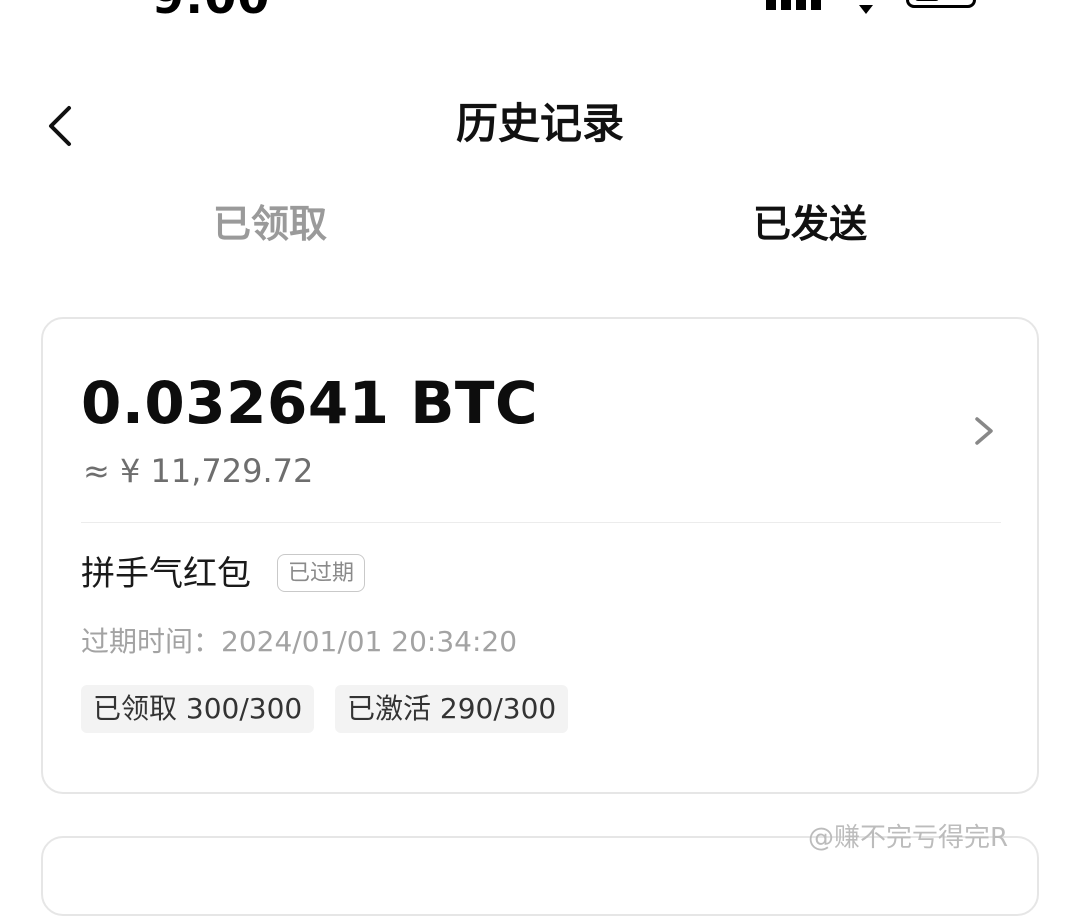  What do you see at coordinates (452, 709) in the screenshot?
I see `activated-count: 已激活 290/300` at bounding box center [452, 709].